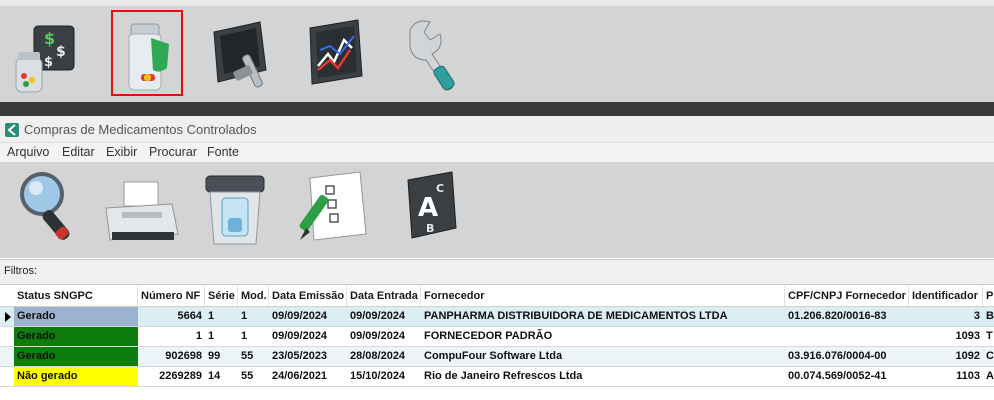 This screenshot has width=994, height=400. I want to click on cell-serie: 14, so click(221, 376).